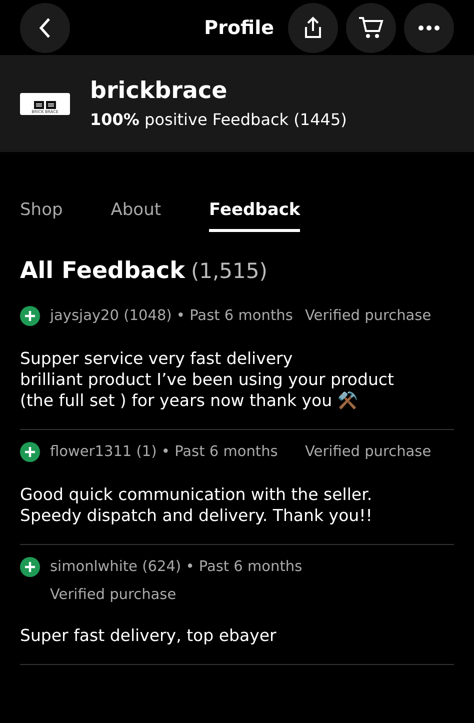  What do you see at coordinates (207, 379) in the screenshot?
I see `feedback-comment: Supper service very fast delivery brilliant product I’ve been using your product (the full set ) for years now thank you ⚒` at bounding box center [207, 379].